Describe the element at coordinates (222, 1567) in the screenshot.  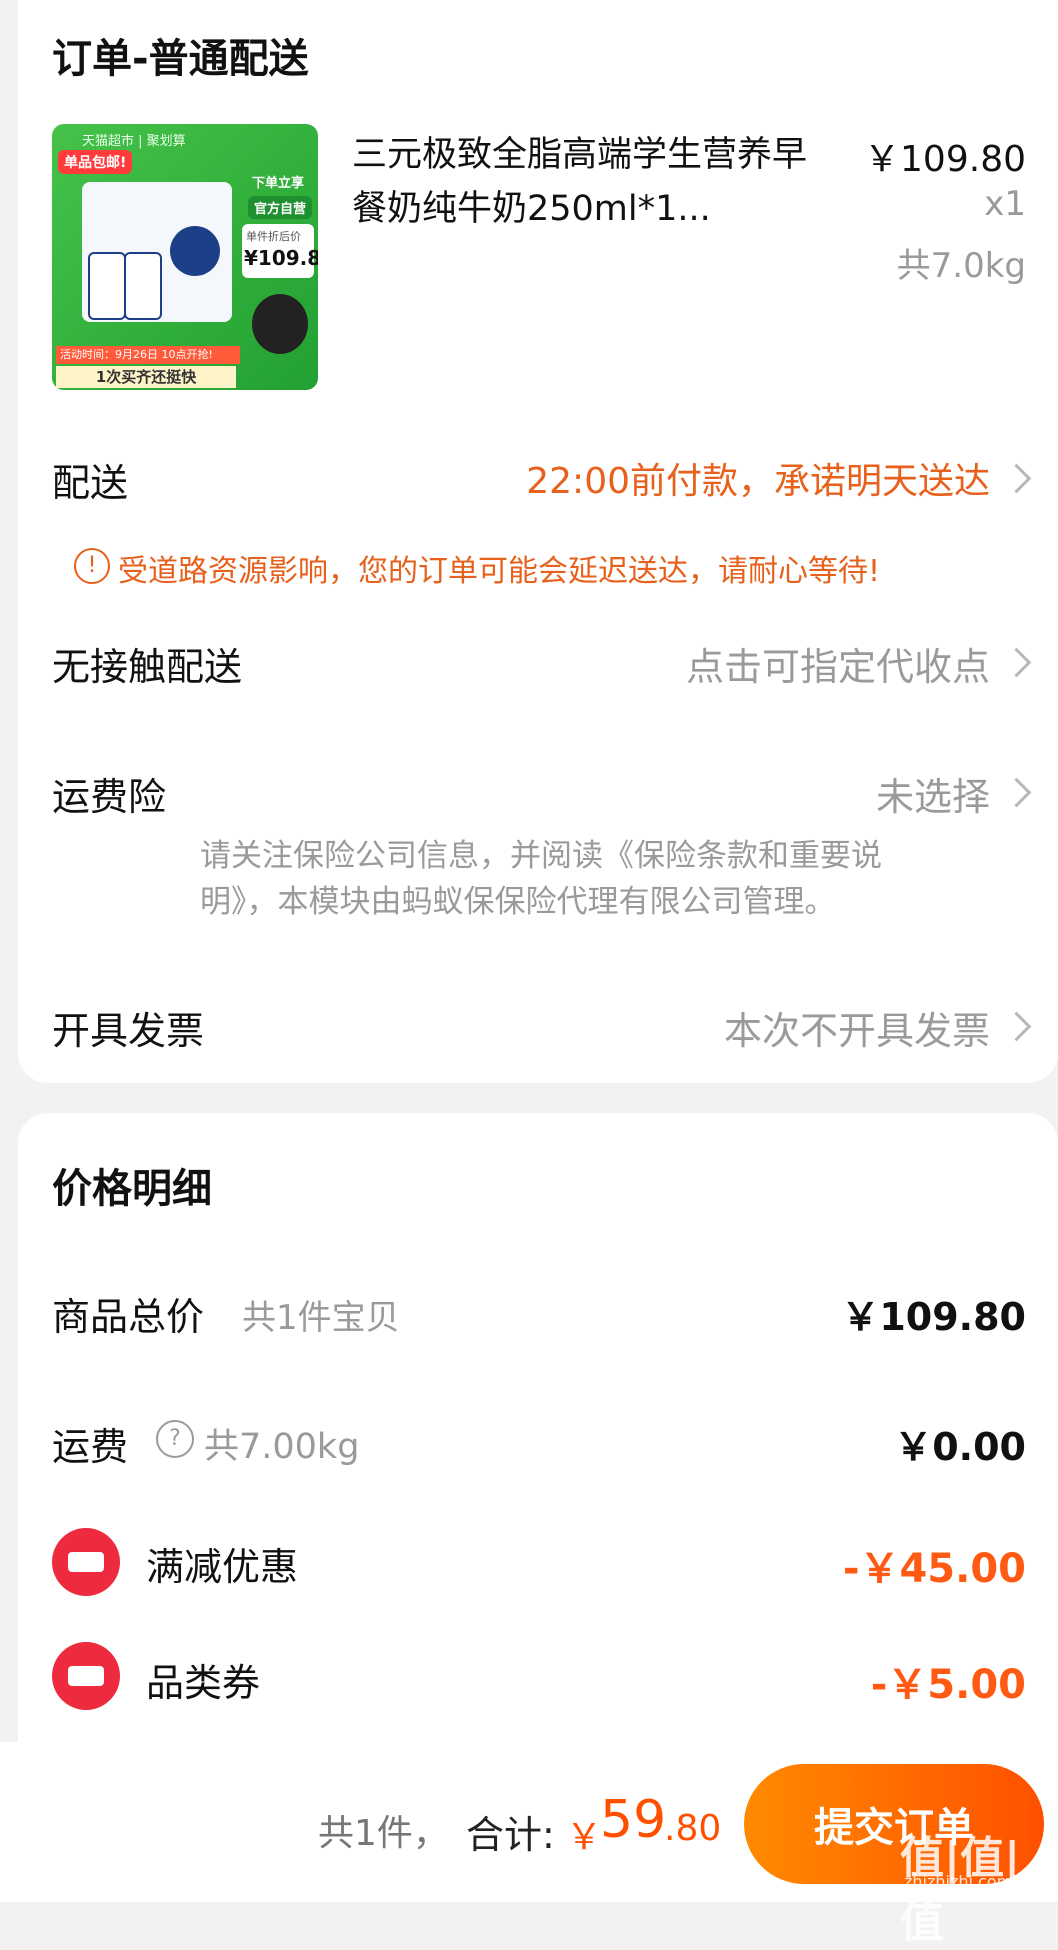
I see `discount-label: 满减优惠` at that location.